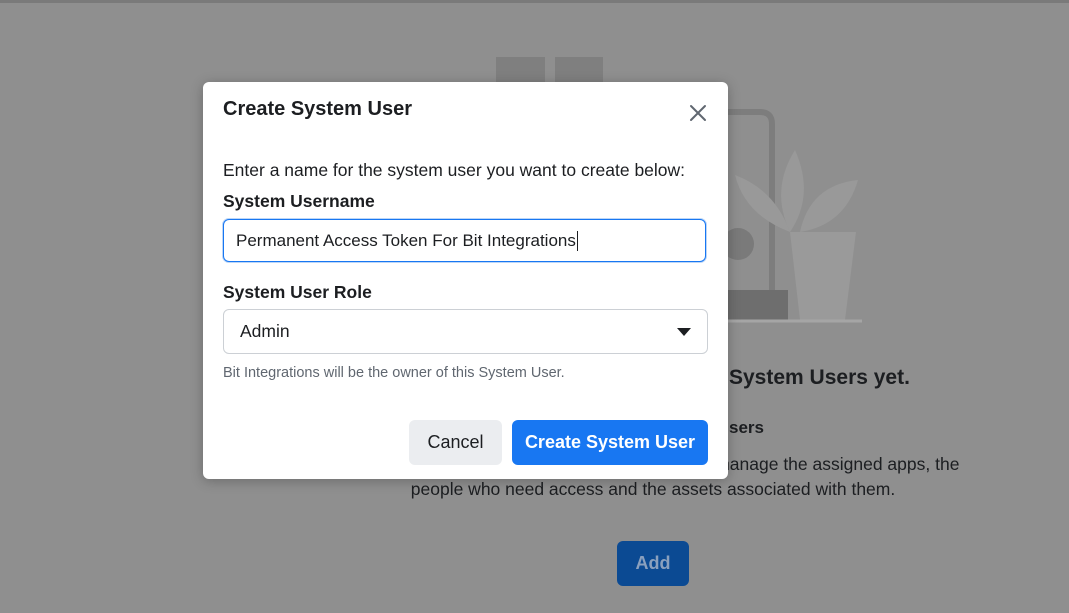 The image size is (1069, 613). What do you see at coordinates (653, 563) in the screenshot?
I see `add-button: Add` at bounding box center [653, 563].